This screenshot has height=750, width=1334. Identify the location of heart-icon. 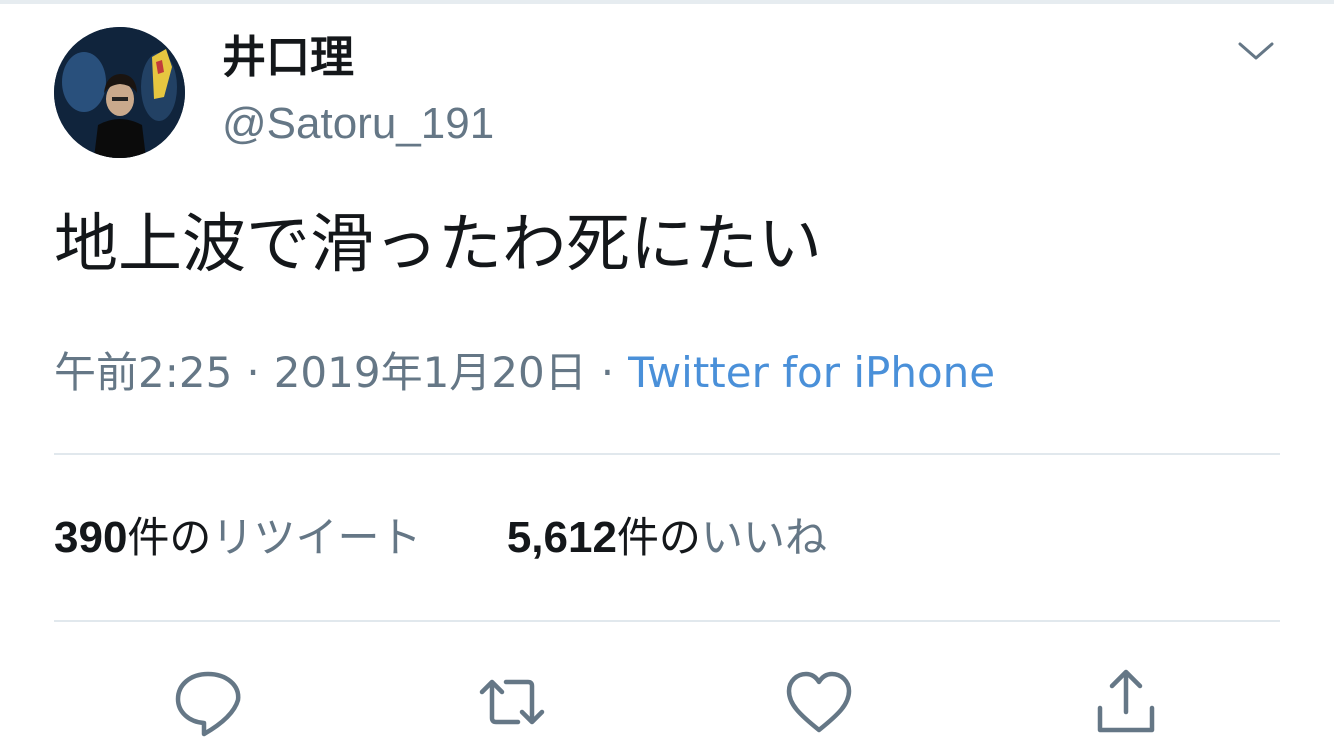
(819, 702).